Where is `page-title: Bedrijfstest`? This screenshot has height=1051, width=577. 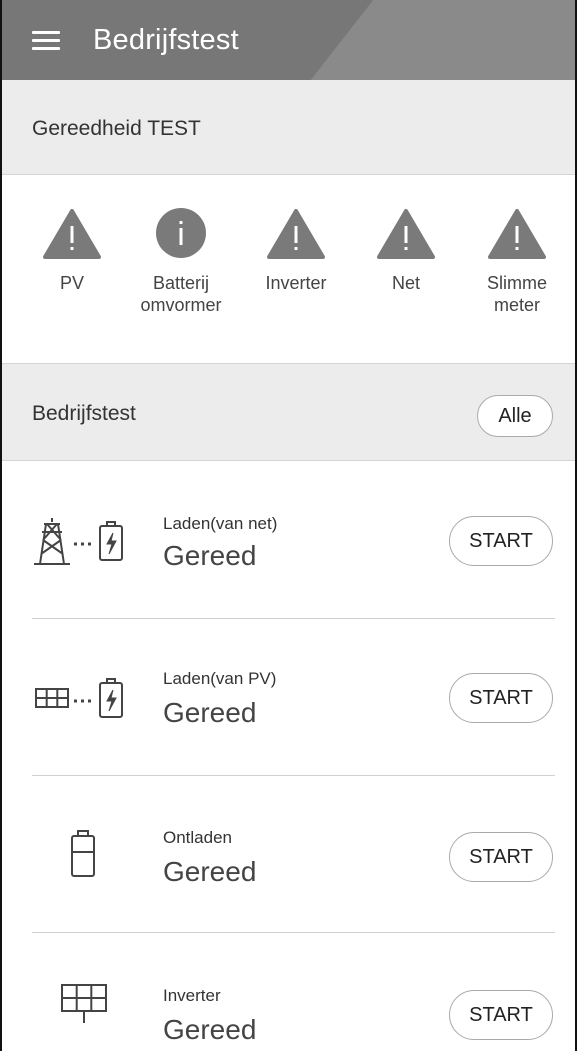
page-title: Bedrijfstest is located at coordinates (166, 40).